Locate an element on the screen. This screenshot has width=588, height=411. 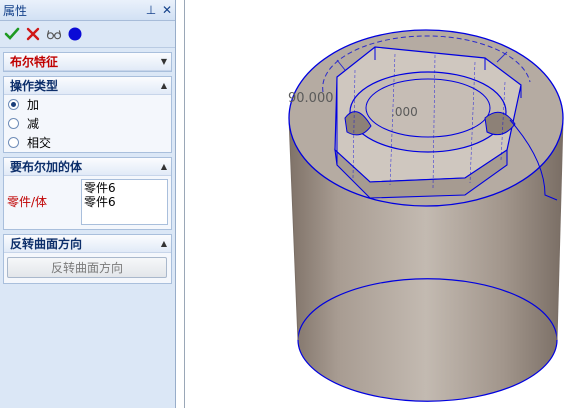
cancel-x-icon is located at coordinates (33, 34).